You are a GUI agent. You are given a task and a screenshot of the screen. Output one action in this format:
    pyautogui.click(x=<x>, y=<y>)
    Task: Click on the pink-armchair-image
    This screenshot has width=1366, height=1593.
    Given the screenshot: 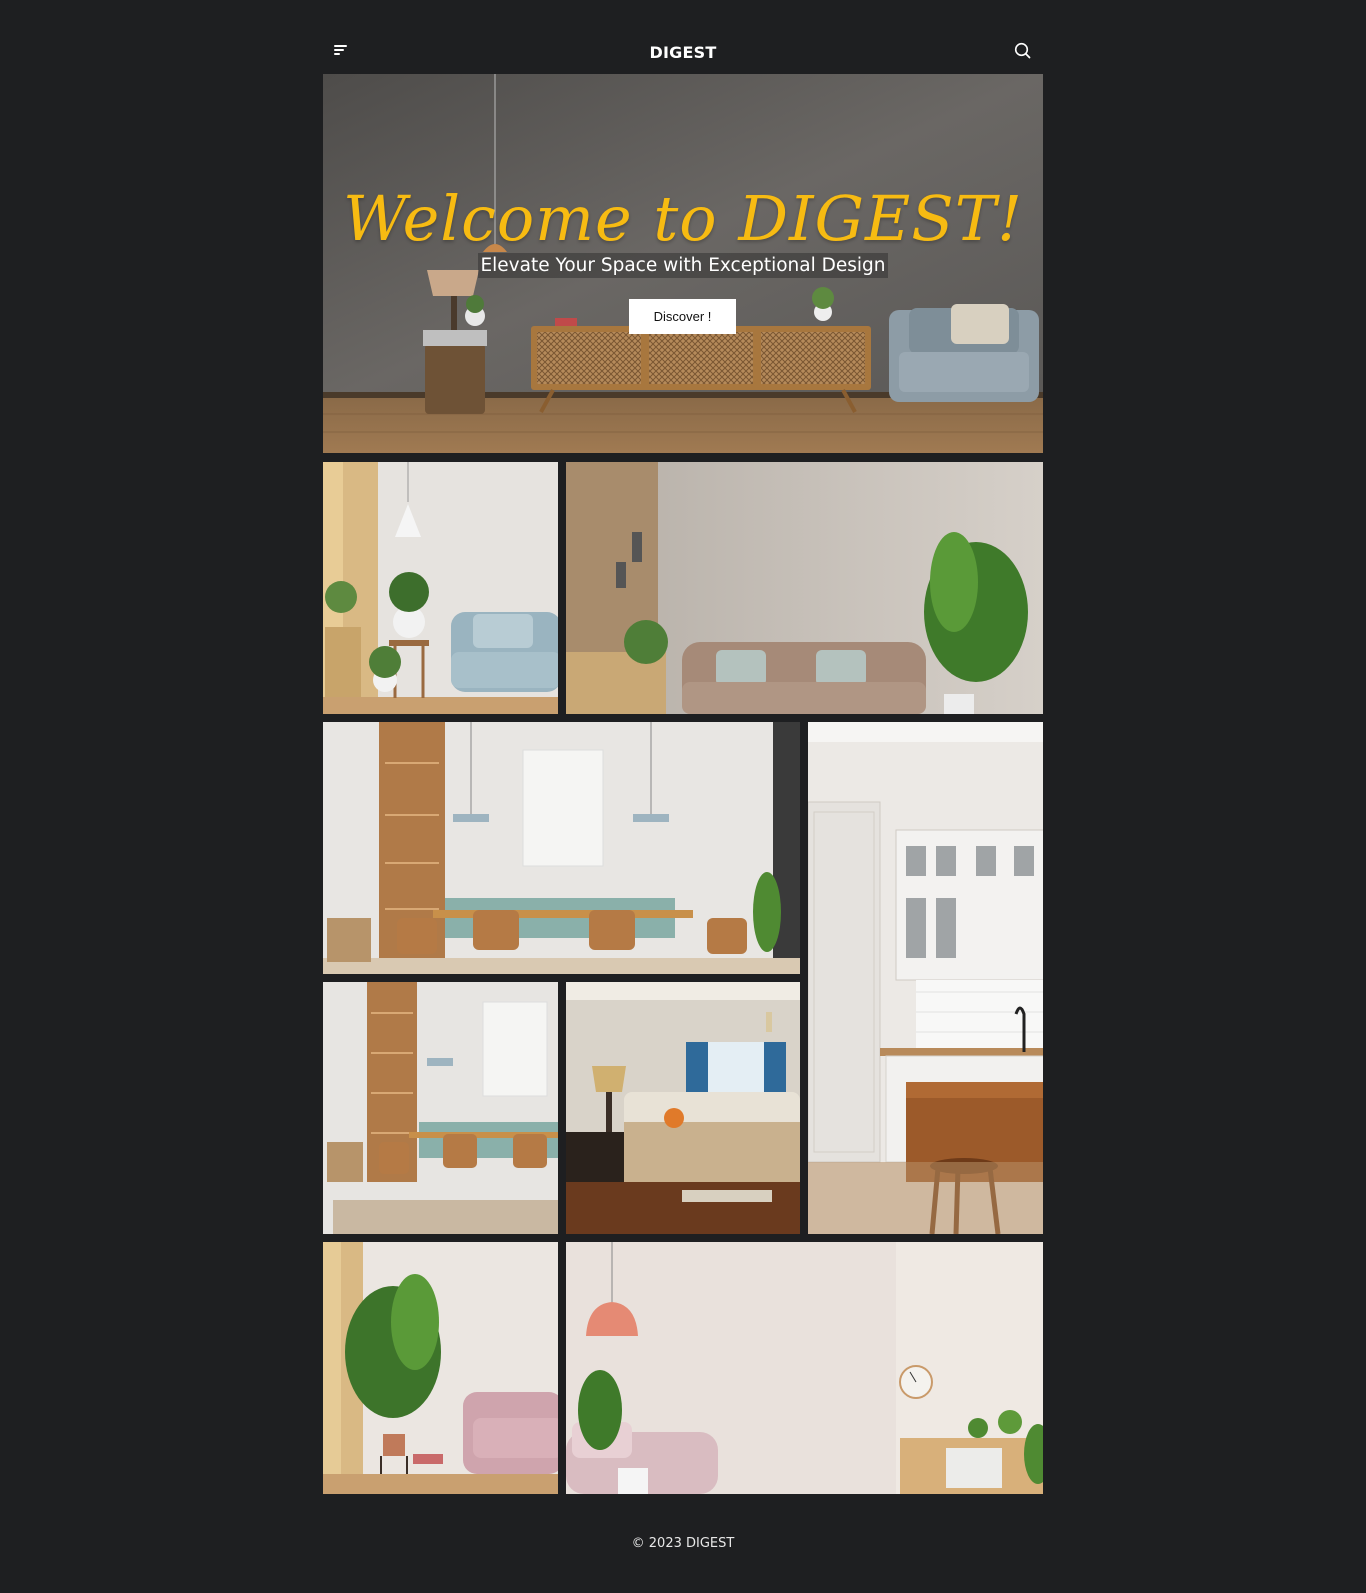 What is the action you would take?
    pyautogui.click(x=440, y=1368)
    